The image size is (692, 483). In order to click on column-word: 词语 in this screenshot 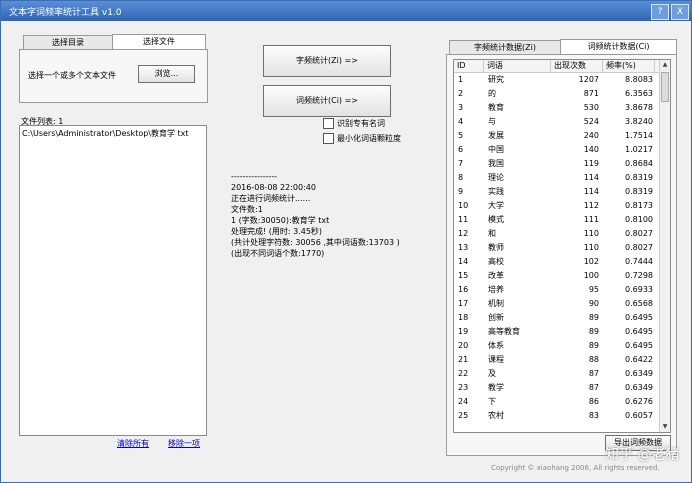, I will do `click(517, 66)`.